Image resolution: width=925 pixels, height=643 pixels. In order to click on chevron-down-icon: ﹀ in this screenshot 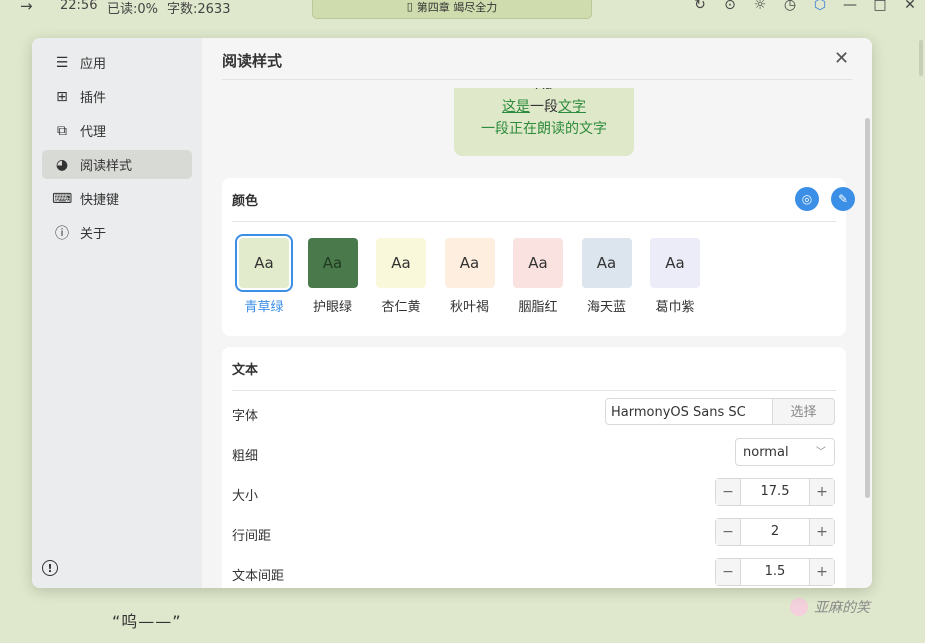, I will do `click(821, 452)`.